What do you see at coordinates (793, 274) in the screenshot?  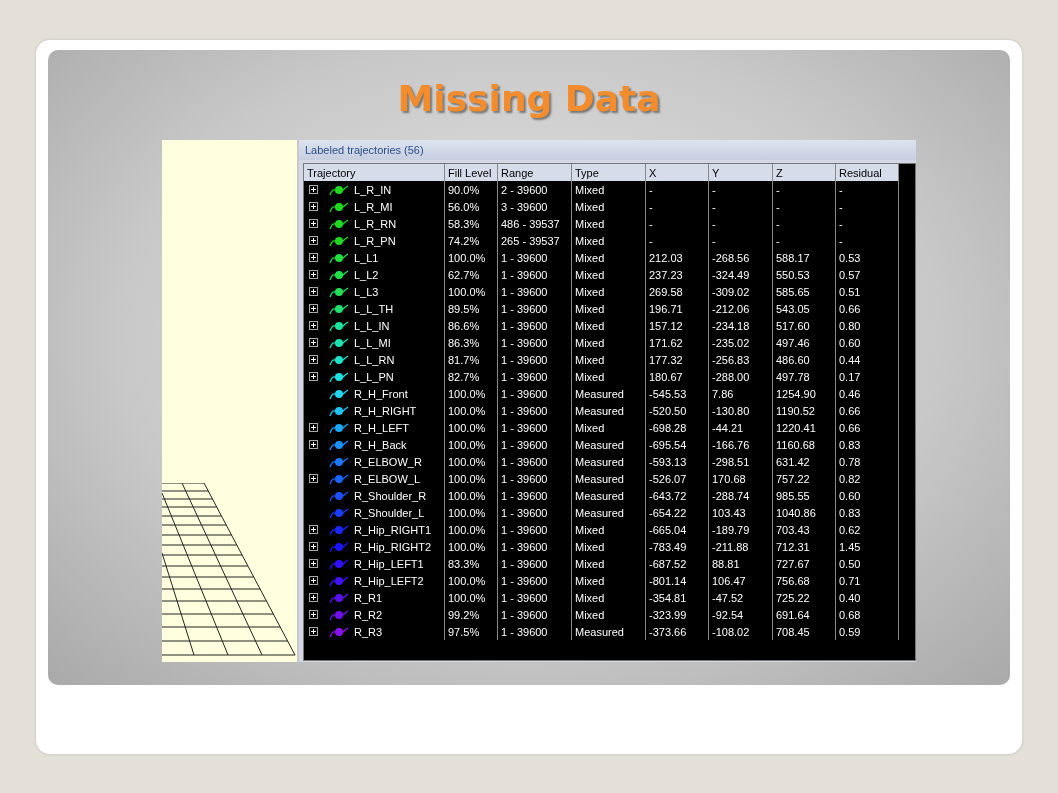 I see `table-cell: 550.53` at bounding box center [793, 274].